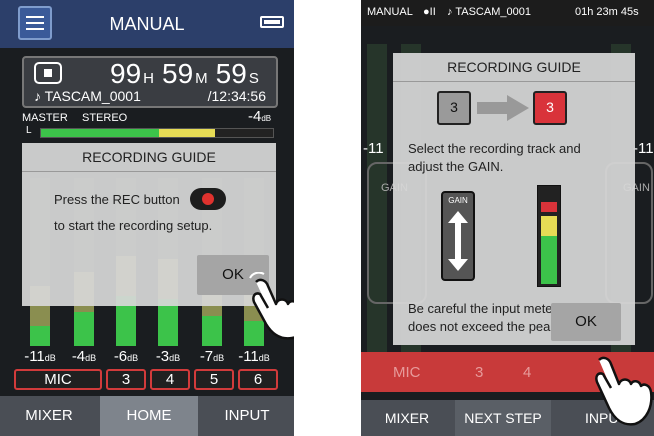  Describe the element at coordinates (184, 73) in the screenshot. I see `time-counter: 99 H 59 M 59 S` at that location.